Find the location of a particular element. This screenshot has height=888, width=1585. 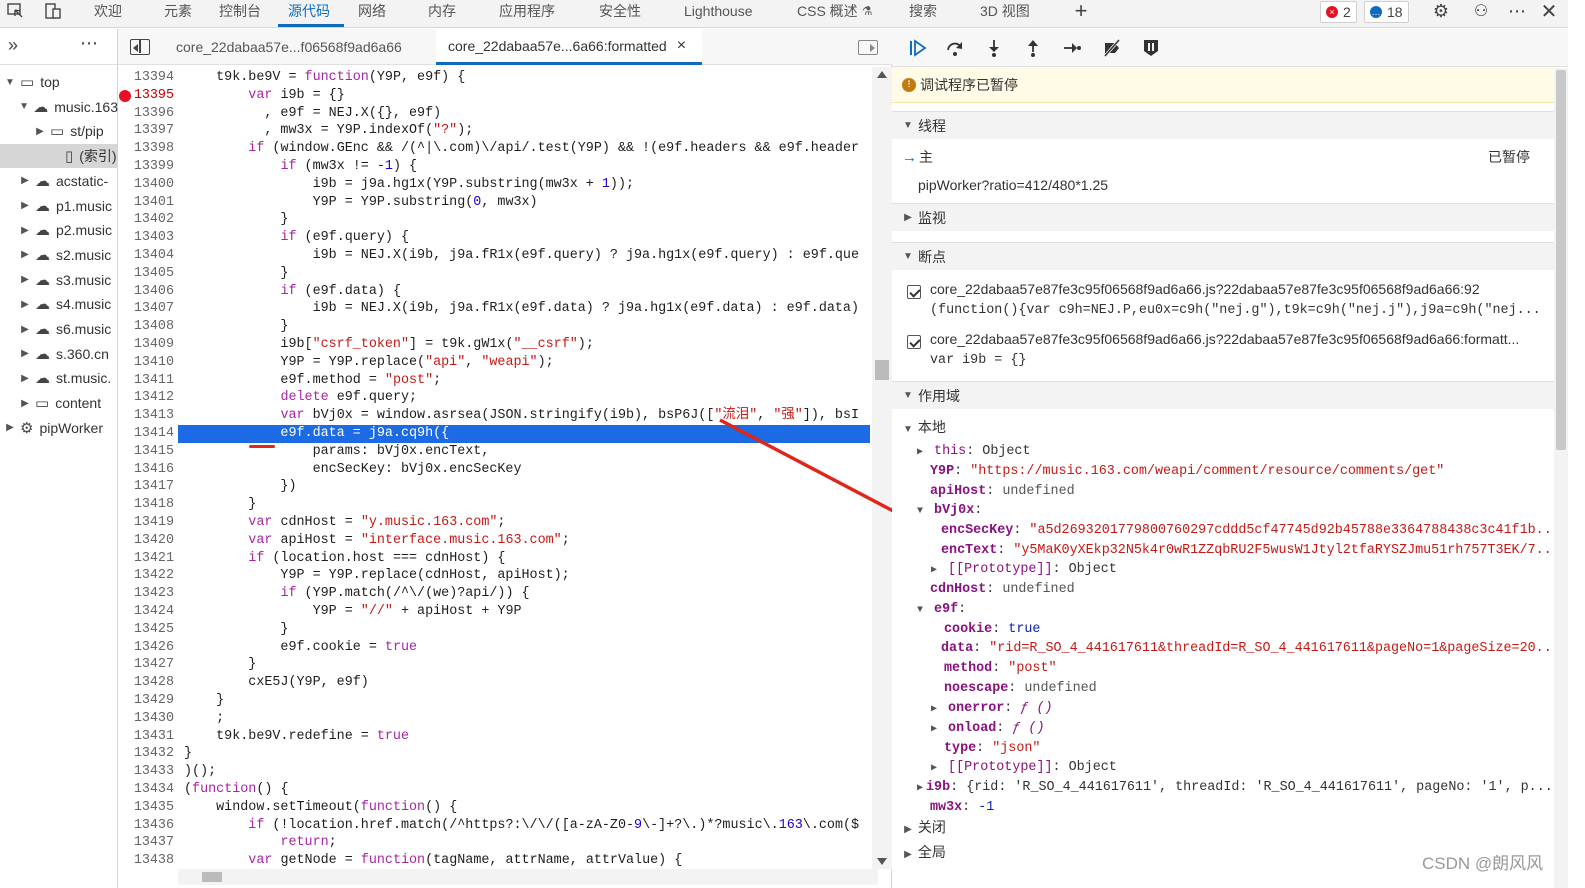

breakpoints-section-header: ▼ 断点 is located at coordinates (1223, 256).